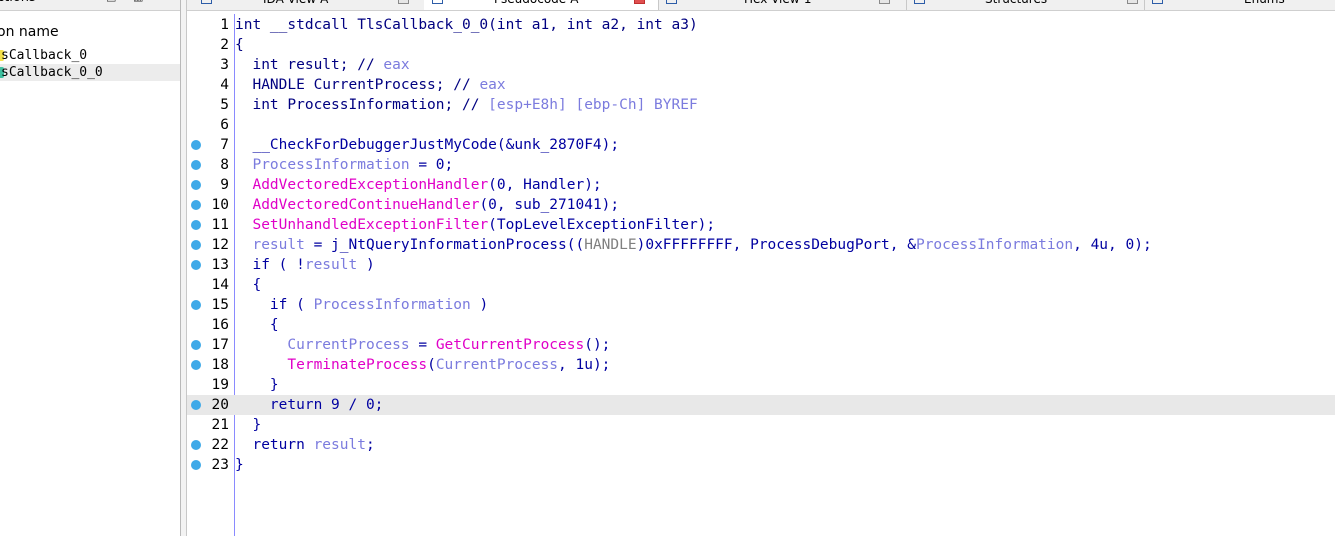 This screenshot has height=536, width=1335. Describe the element at coordinates (224, 25) in the screenshot. I see `line-number: 1` at that location.